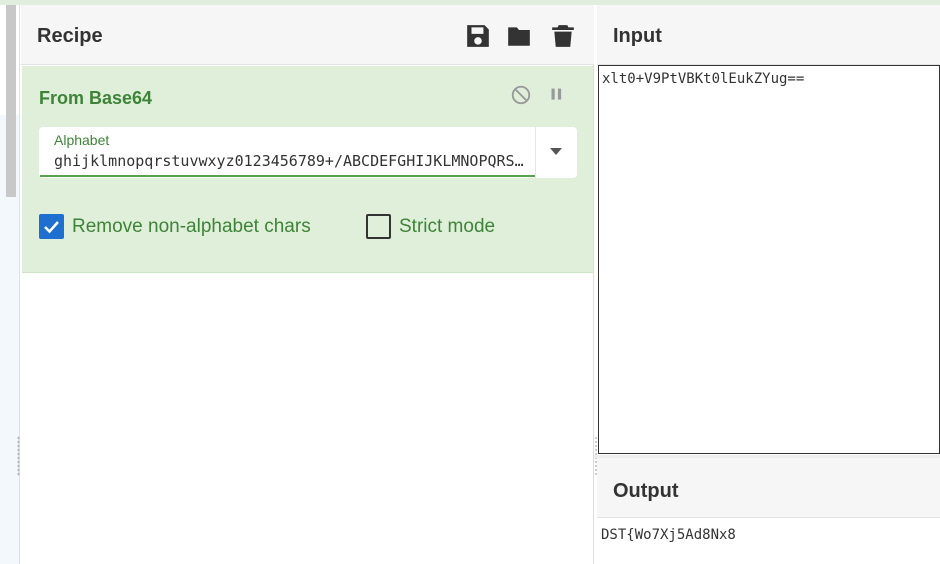 The width and height of the screenshot is (940, 564). Describe the element at coordinates (563, 36) in the screenshot. I see `trash-icon` at that location.